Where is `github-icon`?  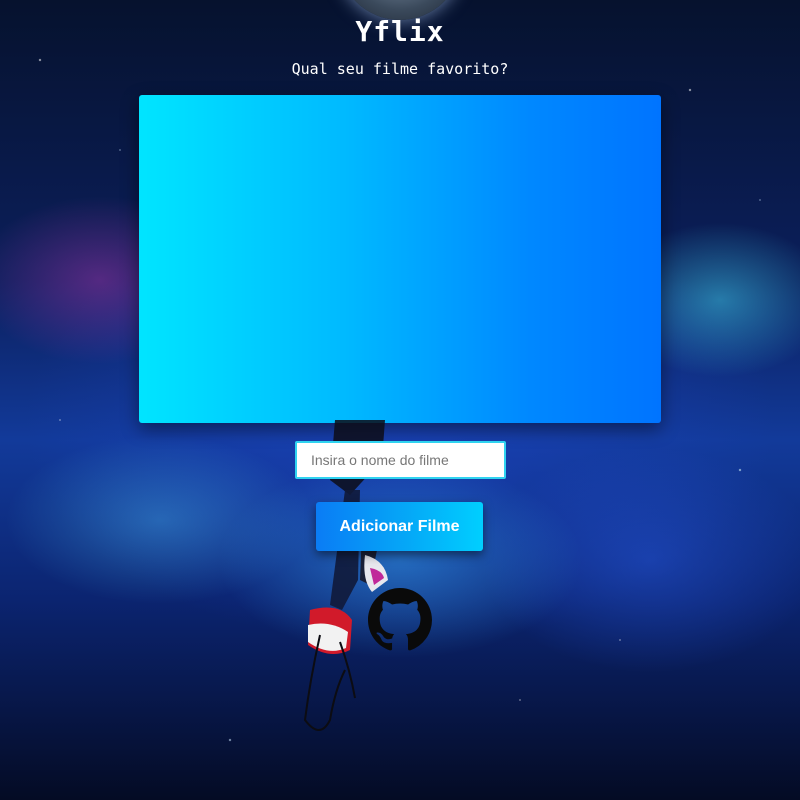
github-icon is located at coordinates (400, 619).